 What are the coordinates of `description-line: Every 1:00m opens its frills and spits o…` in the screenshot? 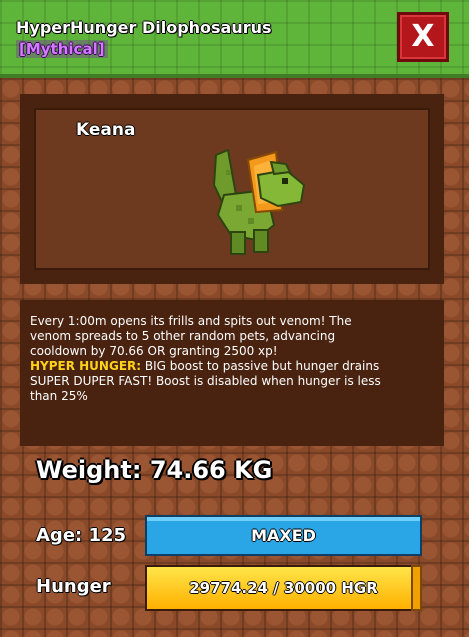 It's located at (191, 321).